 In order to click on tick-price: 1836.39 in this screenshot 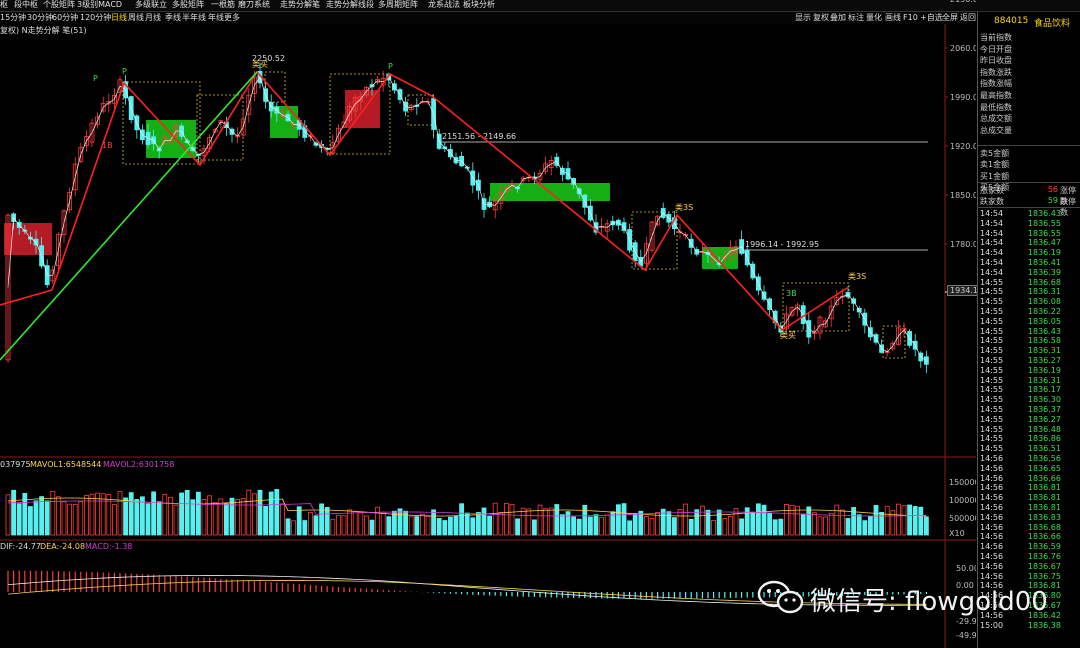, I will do `click(1044, 272)`.